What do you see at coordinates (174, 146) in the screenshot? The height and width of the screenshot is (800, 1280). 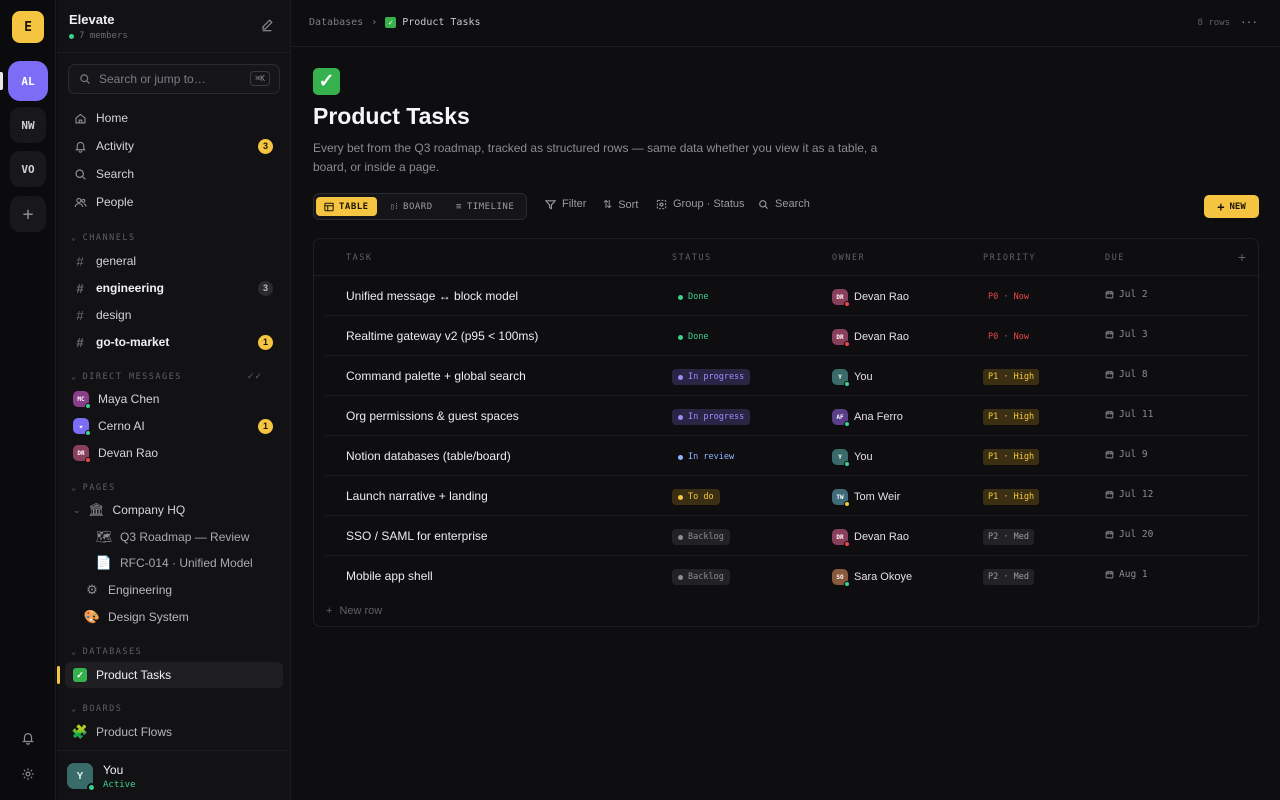 I see `nav-activity: Activity 3` at bounding box center [174, 146].